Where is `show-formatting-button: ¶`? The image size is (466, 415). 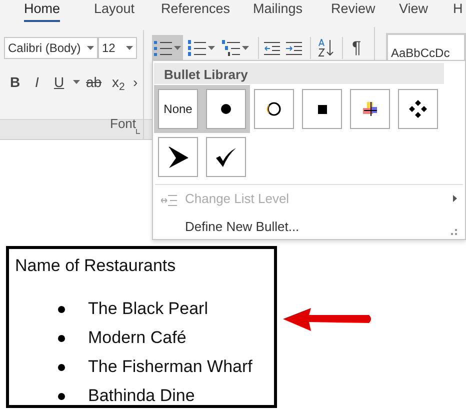
show-formatting-button: ¶ is located at coordinates (357, 48).